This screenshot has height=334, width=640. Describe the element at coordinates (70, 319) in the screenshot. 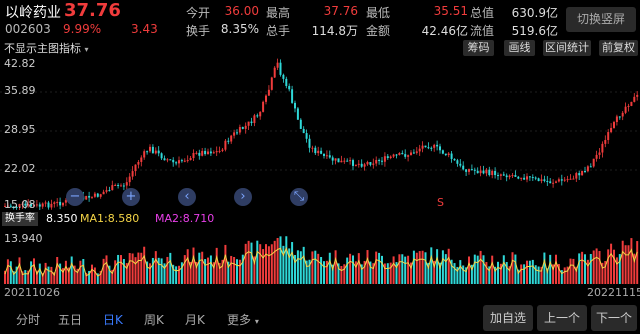

I see `tab-five-day: 五日` at that location.